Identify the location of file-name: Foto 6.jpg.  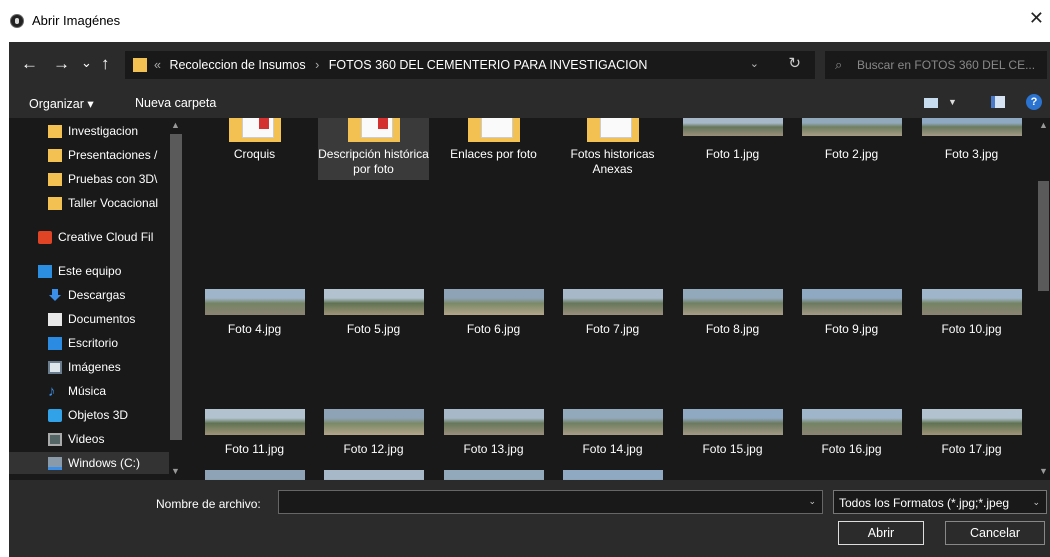
(493, 329).